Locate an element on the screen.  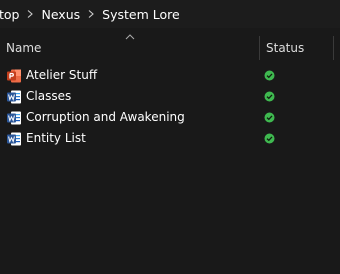
file-name: Atelier Stuff is located at coordinates (62, 75).